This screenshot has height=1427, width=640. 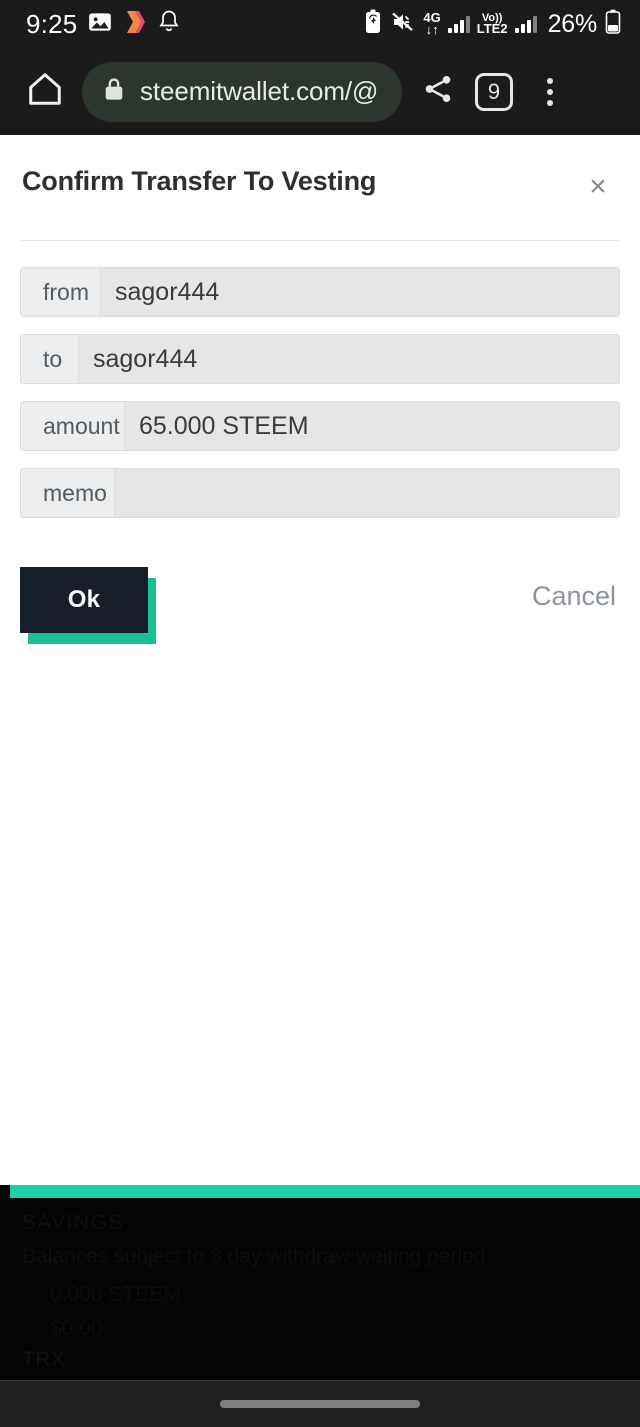 What do you see at coordinates (61, 292) in the screenshot?
I see `field-label-from: from` at bounding box center [61, 292].